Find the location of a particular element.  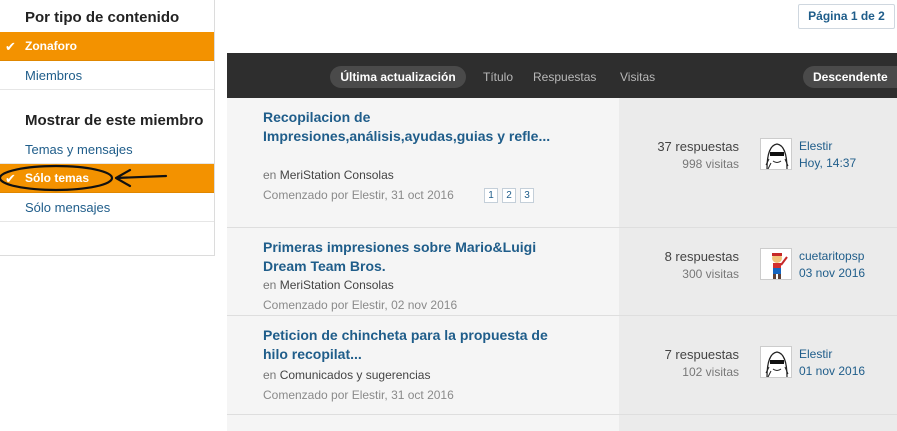

thread-stats: 7 respuestas 102 visitas is located at coordinates (702, 363).